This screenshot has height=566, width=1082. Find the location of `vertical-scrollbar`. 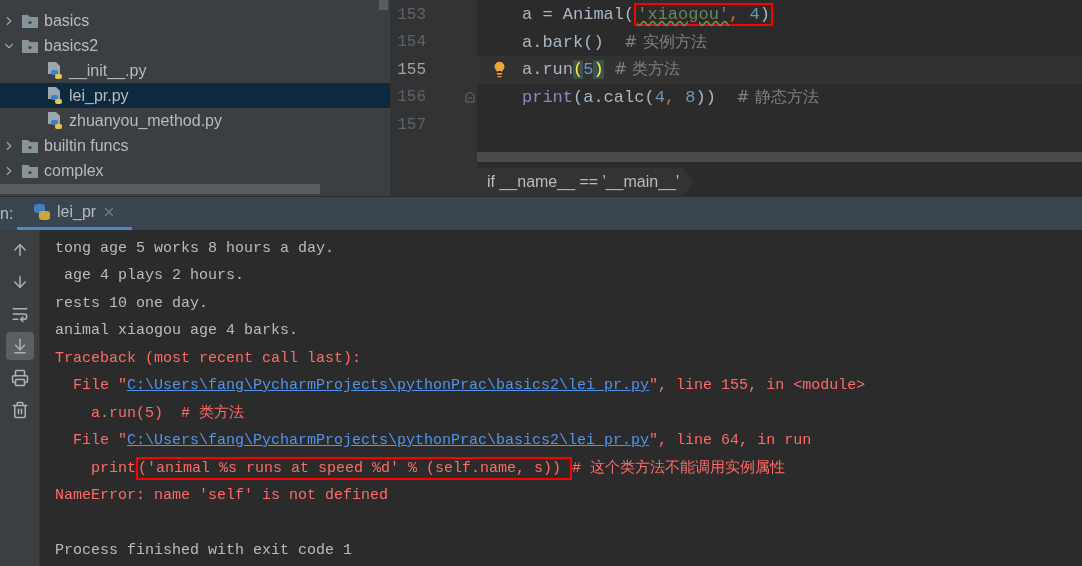

vertical-scrollbar is located at coordinates (383, 5).